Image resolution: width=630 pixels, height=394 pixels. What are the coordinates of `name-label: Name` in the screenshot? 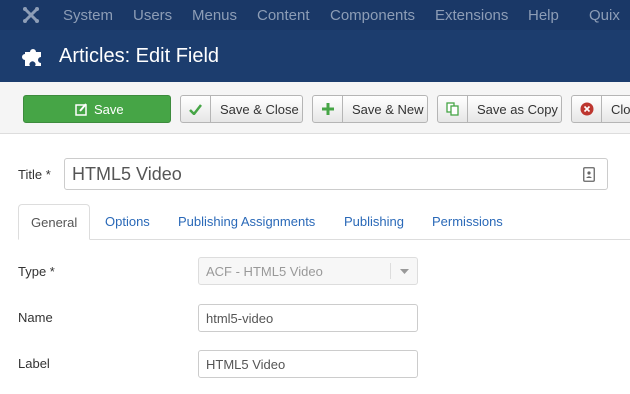 It's located at (35, 317).